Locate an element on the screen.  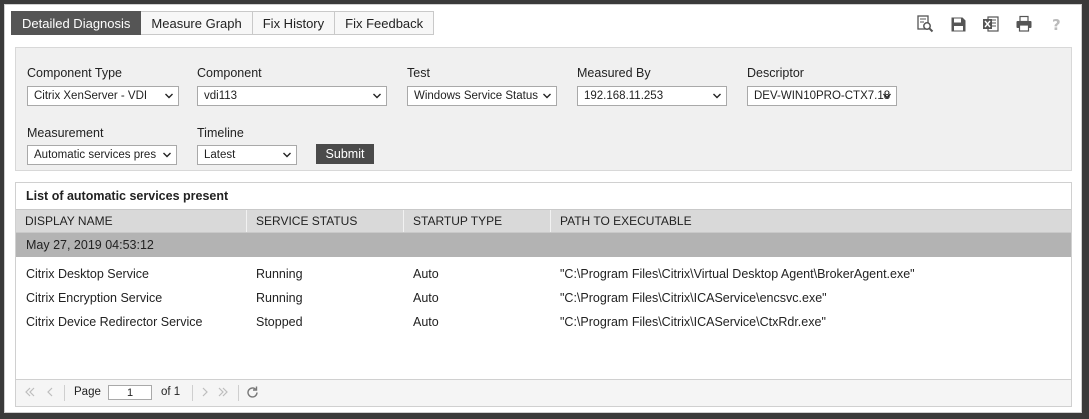
column-header-path-to-executable: PATH TO EXECUTABLE is located at coordinates (810, 221).